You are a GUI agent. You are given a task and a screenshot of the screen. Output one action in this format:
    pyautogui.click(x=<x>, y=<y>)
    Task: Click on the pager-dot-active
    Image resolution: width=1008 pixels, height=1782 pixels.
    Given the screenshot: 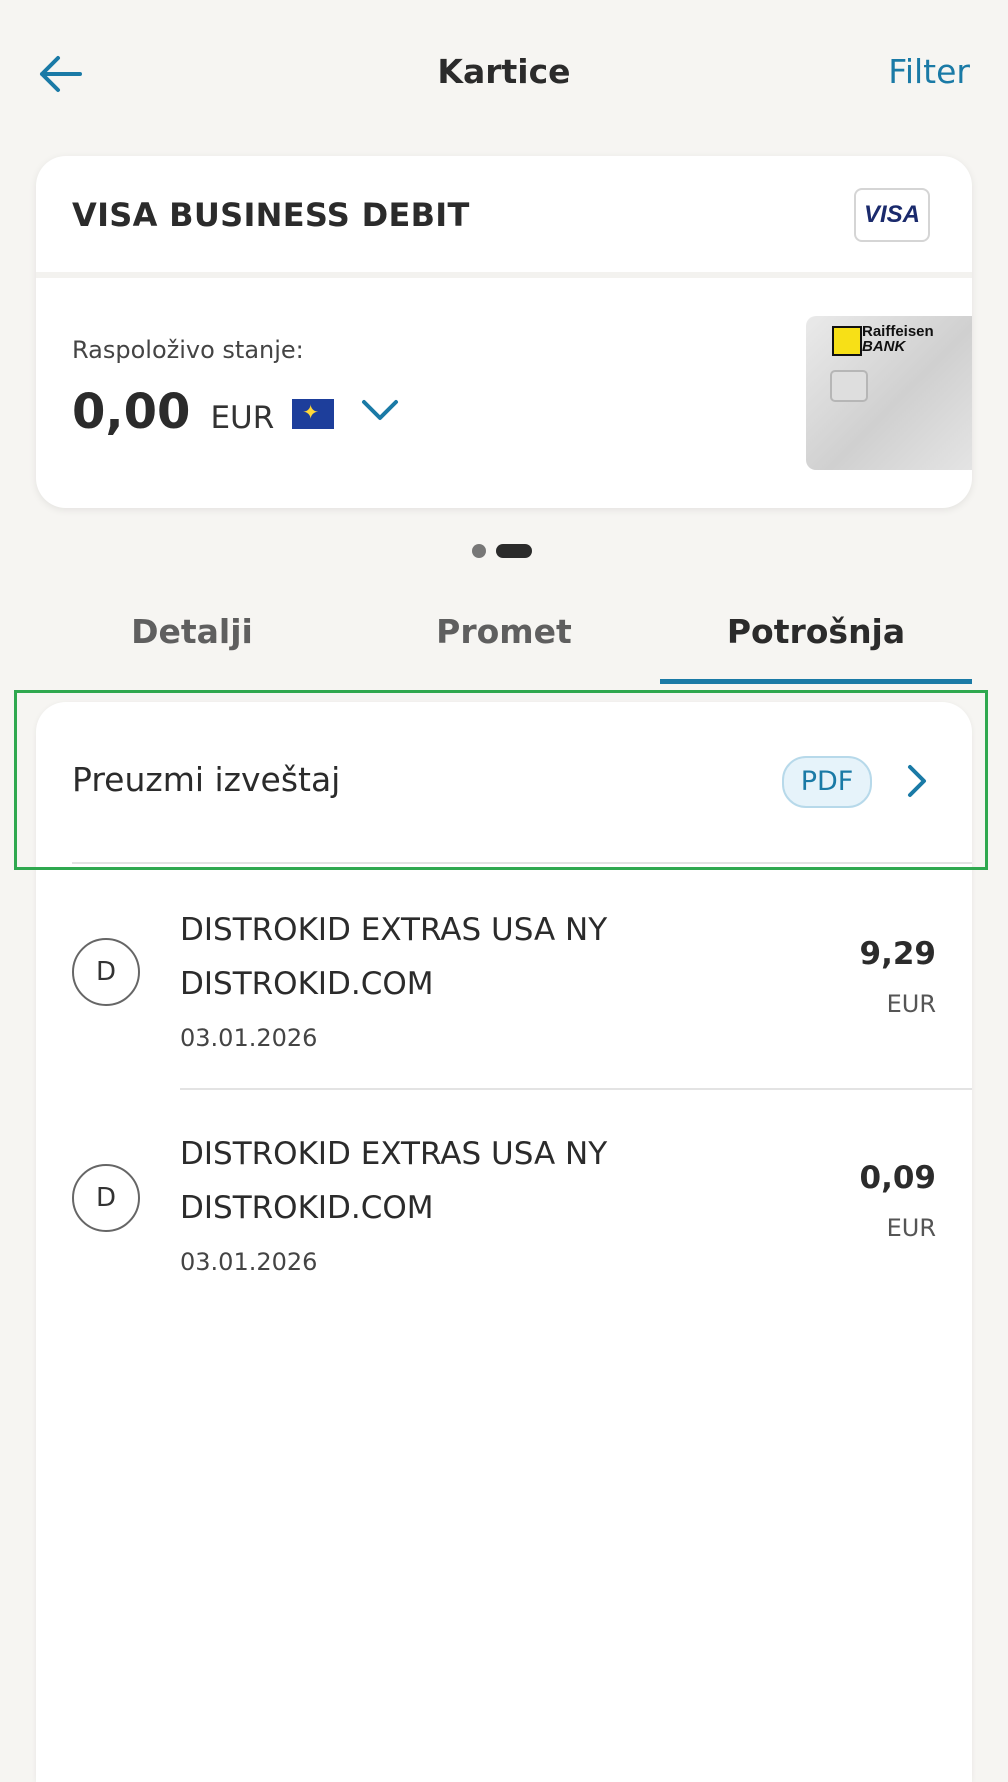 What is the action you would take?
    pyautogui.click(x=514, y=551)
    